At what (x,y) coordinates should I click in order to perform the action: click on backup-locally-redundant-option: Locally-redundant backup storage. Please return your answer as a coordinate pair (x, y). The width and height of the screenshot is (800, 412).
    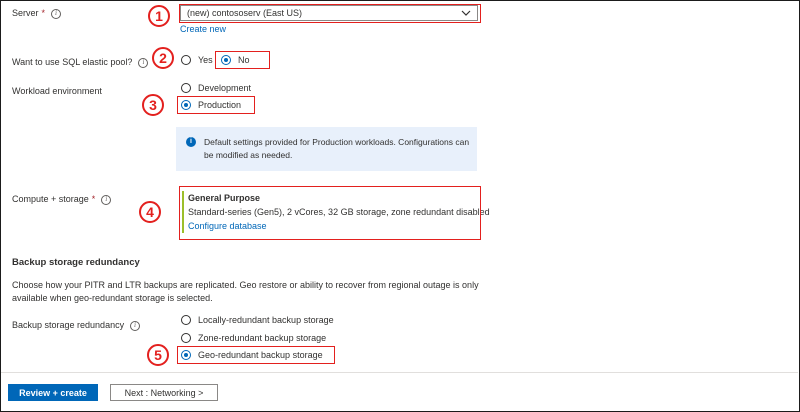
    Looking at the image, I should click on (257, 320).